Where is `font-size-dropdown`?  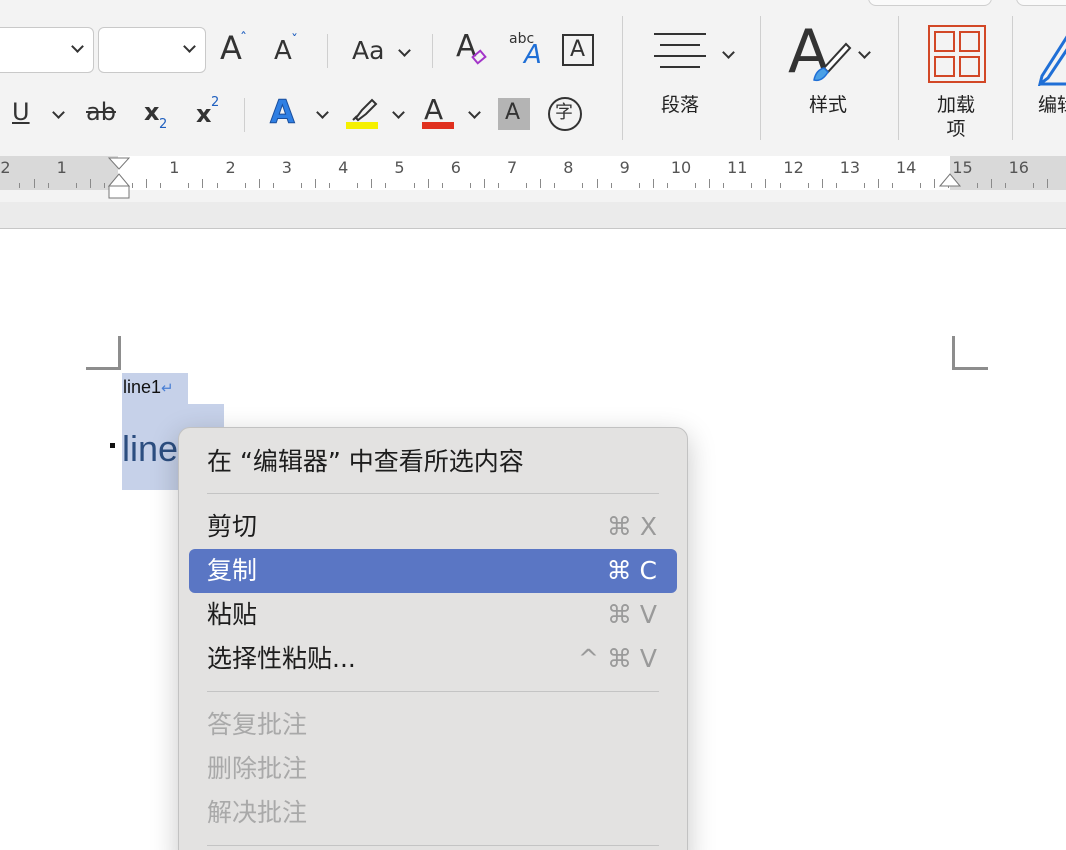
font-size-dropdown is located at coordinates (152, 50).